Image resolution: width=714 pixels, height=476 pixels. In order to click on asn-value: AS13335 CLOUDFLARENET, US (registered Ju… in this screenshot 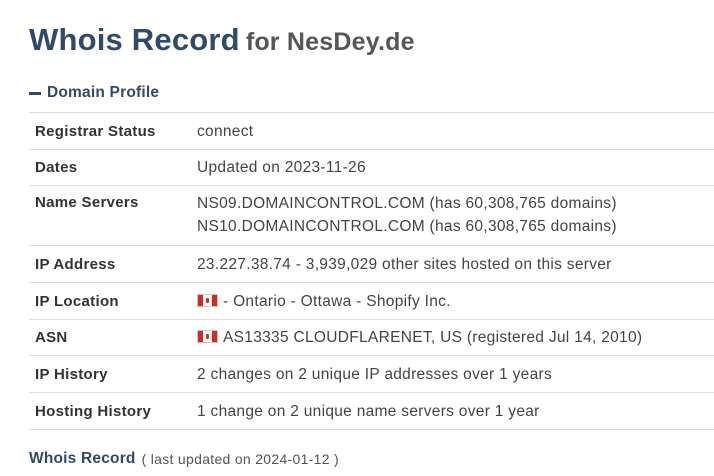, I will do `click(433, 337)`.